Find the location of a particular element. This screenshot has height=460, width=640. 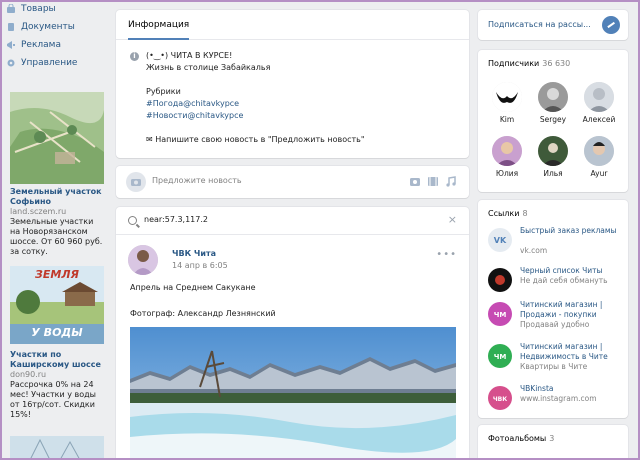

sidebar-item-label: Товары is located at coordinates (38, 9).